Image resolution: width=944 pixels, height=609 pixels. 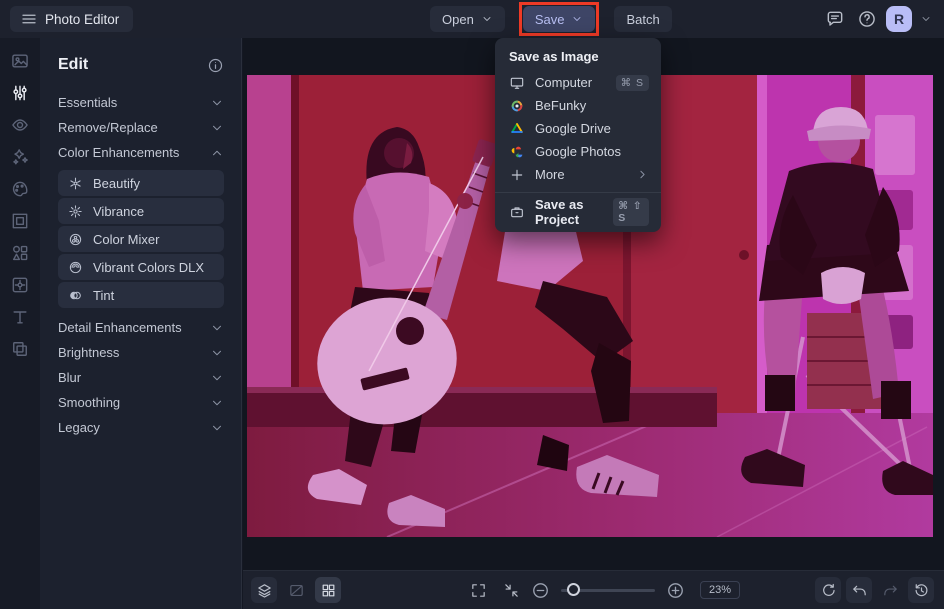 I want to click on edit-tools-icon, so click(x=20, y=93).